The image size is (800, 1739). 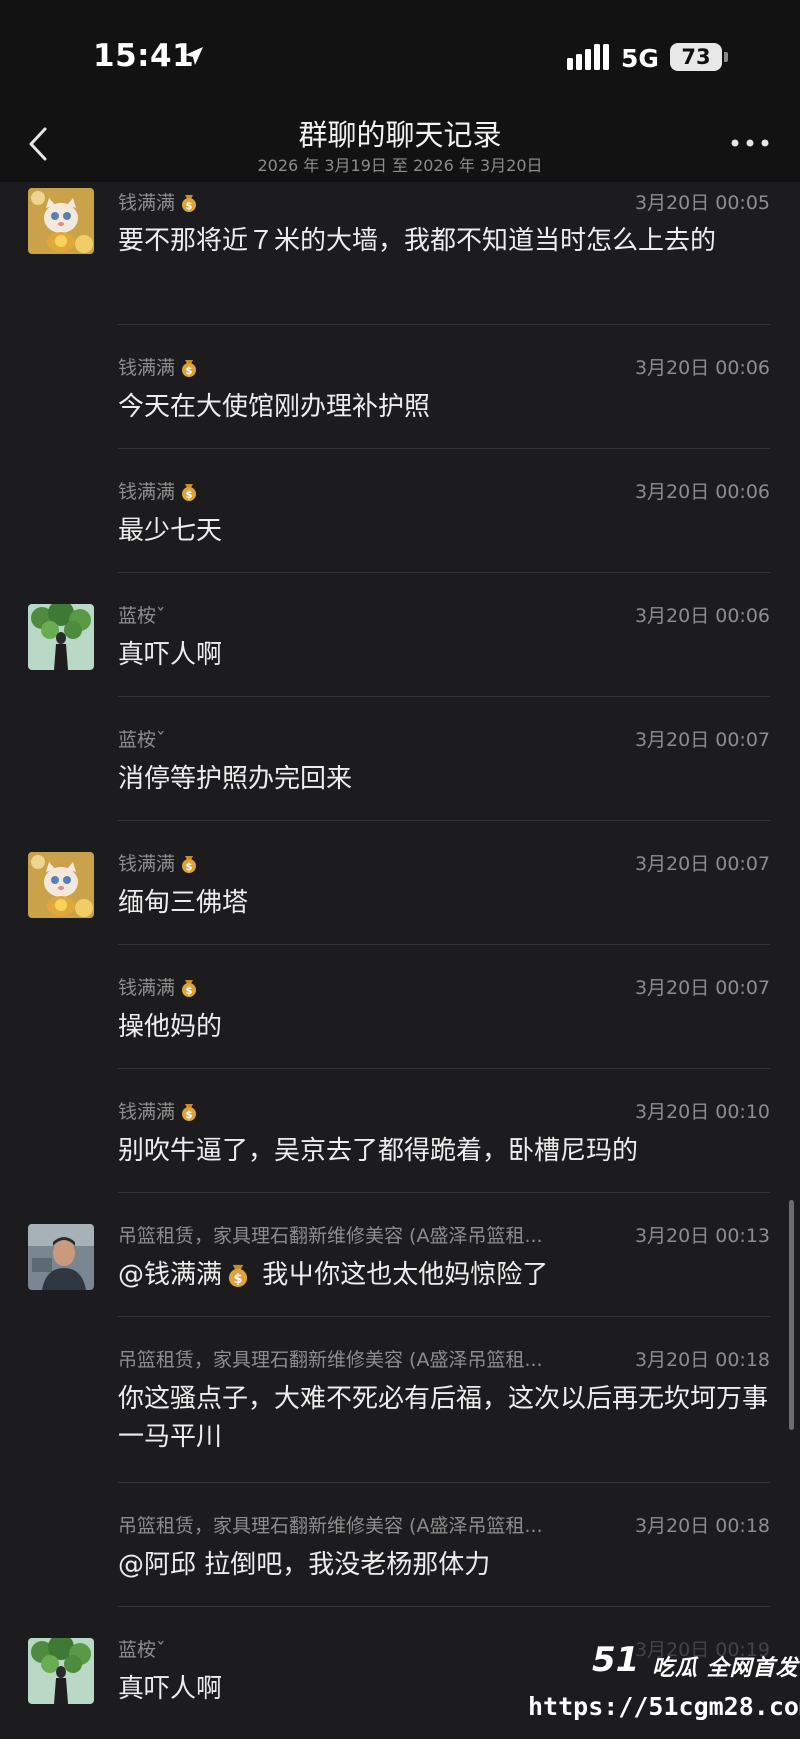 I want to click on mention: @钱满满, so click(x=170, y=1275).